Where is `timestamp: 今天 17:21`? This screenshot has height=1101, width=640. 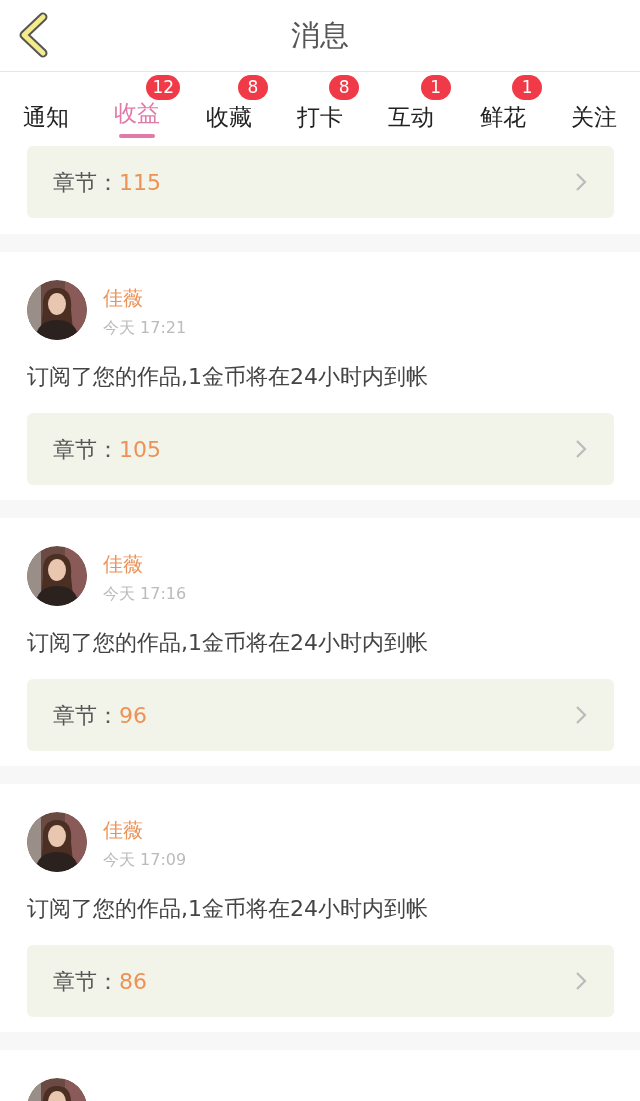 timestamp: 今天 17:21 is located at coordinates (145, 328).